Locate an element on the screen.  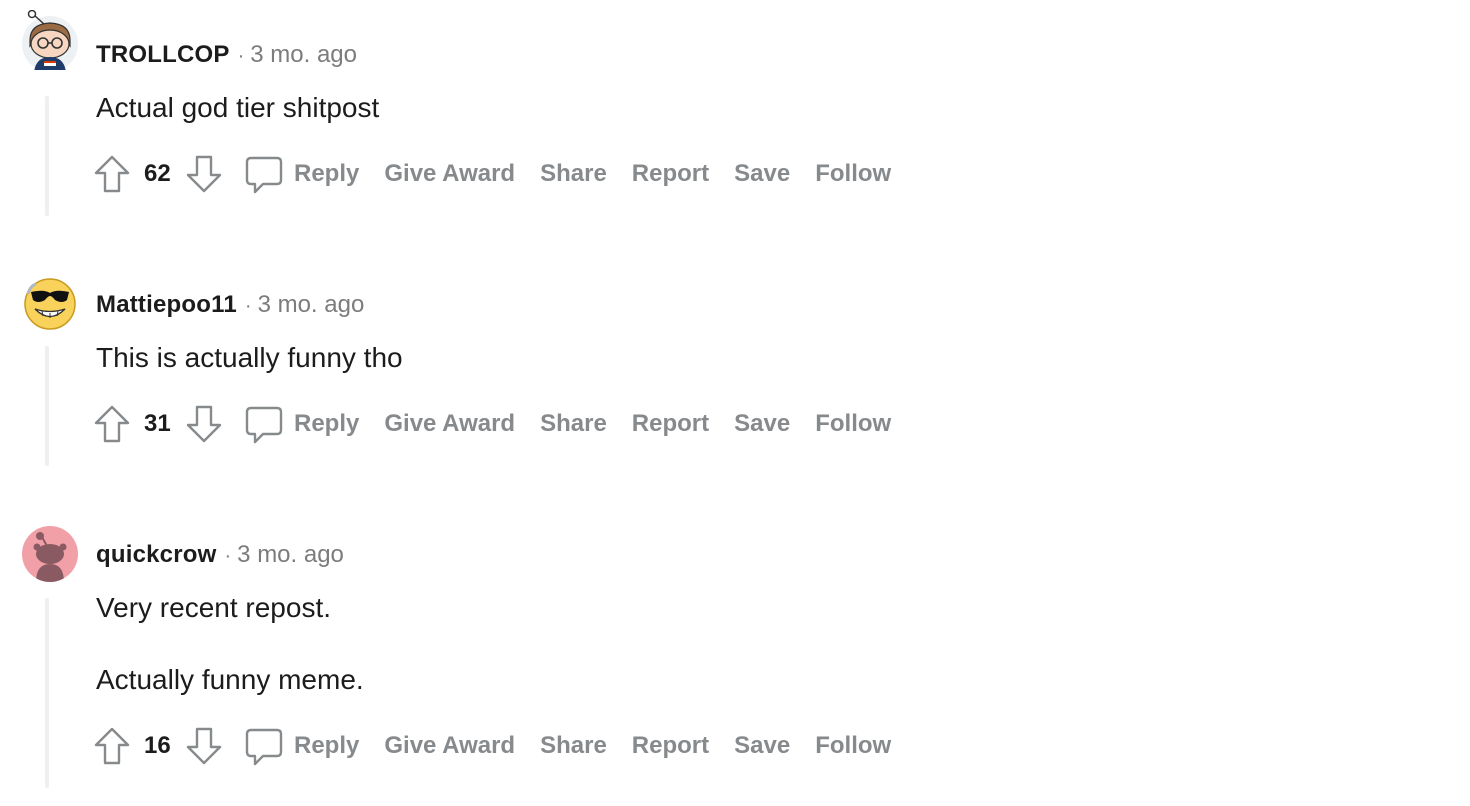
comment-paragraph: Actual god tier shitpost is located at coordinates (238, 107).